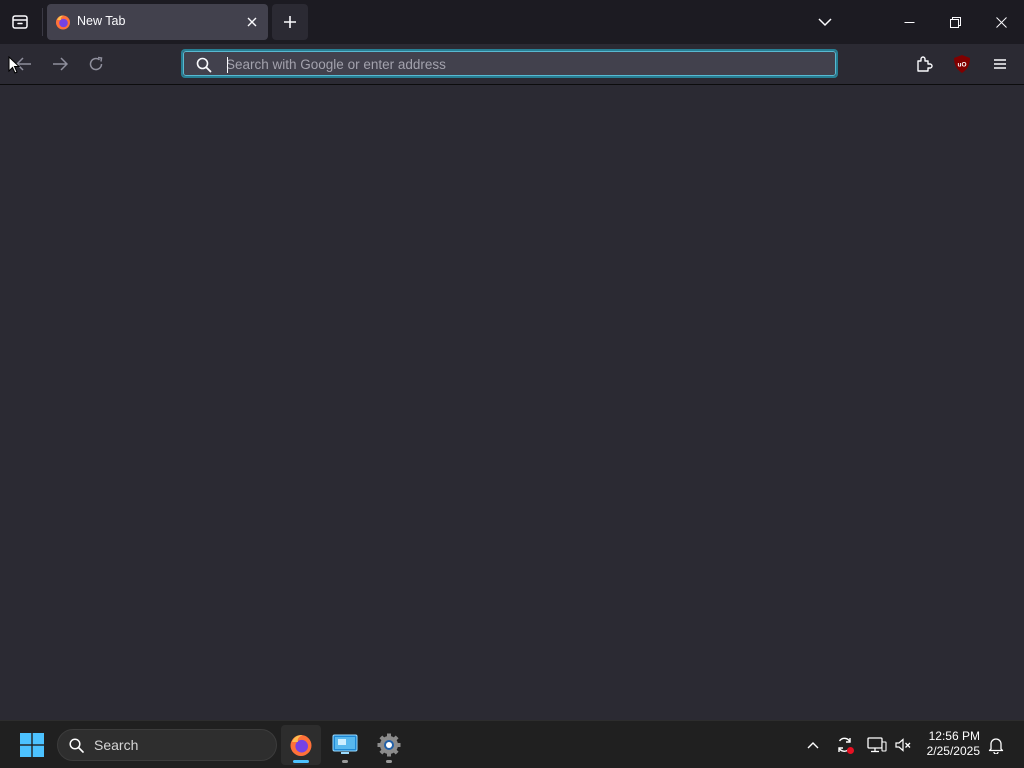  I want to click on extensions-button, so click(924, 64).